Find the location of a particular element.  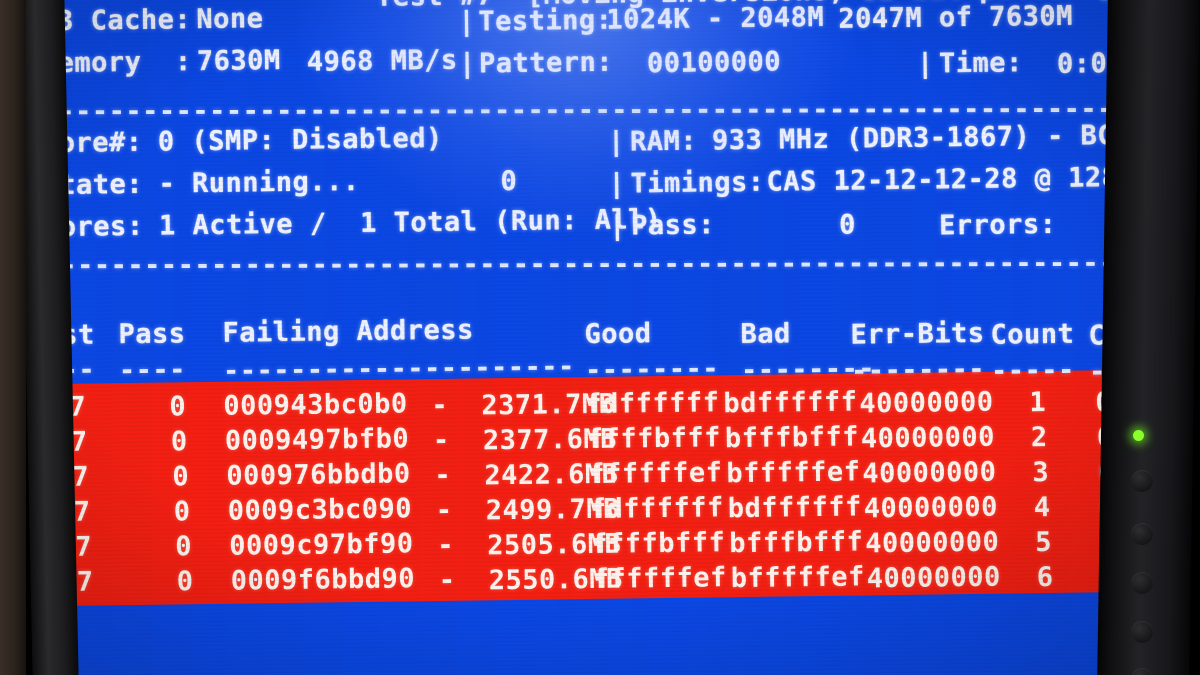

memory-speed: 4968 MB/s is located at coordinates (382, 61).